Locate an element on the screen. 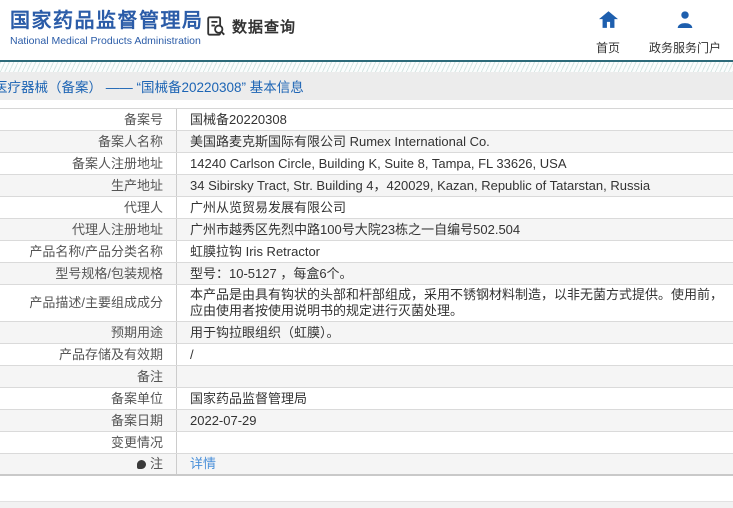 The image size is (733, 508). row-label: 型号规格/包装规格 is located at coordinates (109, 273).